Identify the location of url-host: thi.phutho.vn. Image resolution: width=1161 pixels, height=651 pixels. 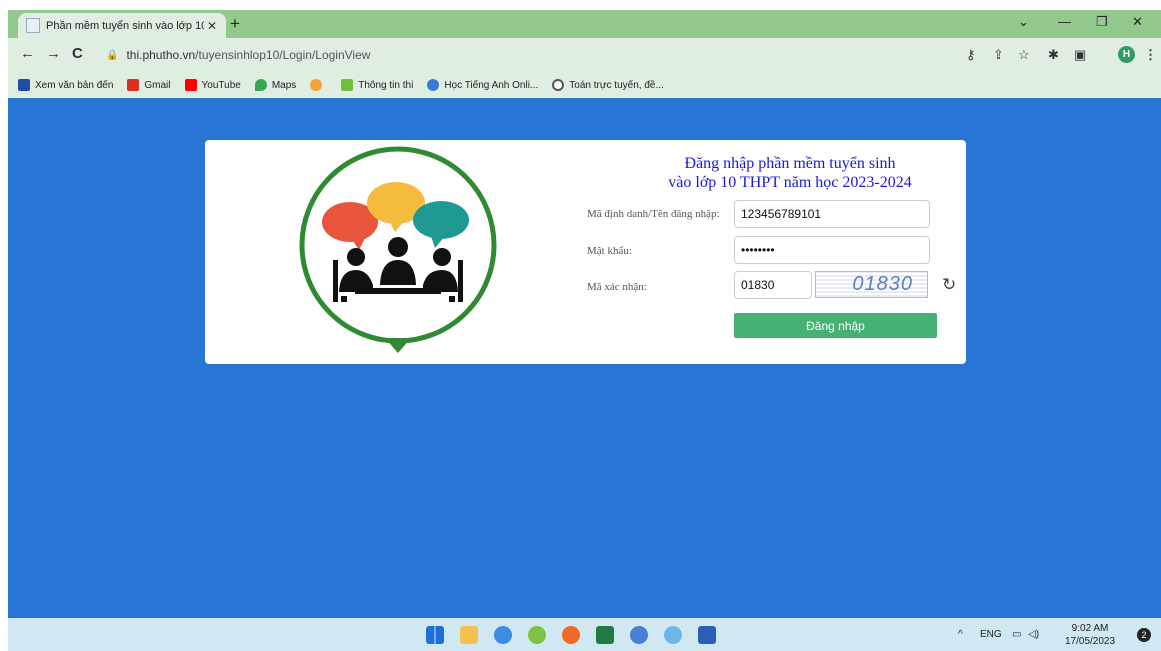
(161, 55).